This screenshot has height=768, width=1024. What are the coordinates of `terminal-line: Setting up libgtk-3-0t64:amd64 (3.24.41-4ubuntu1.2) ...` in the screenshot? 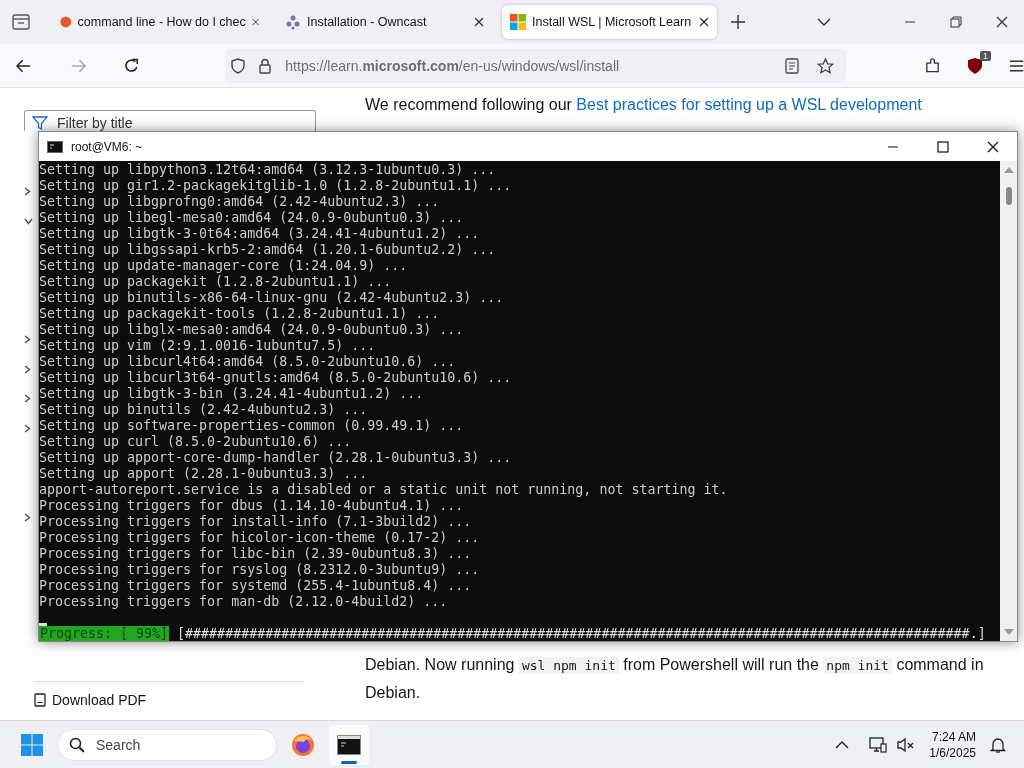 It's located at (260, 234).